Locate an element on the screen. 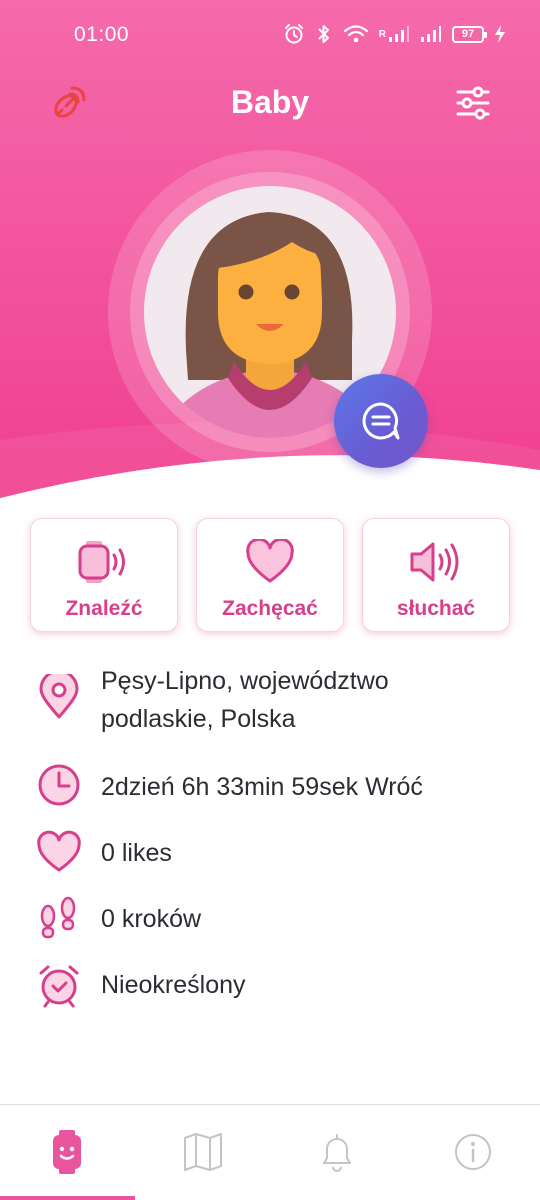 Image resolution: width=540 pixels, height=1200 pixels. alarm-text: Nieokreślony is located at coordinates (173, 985).